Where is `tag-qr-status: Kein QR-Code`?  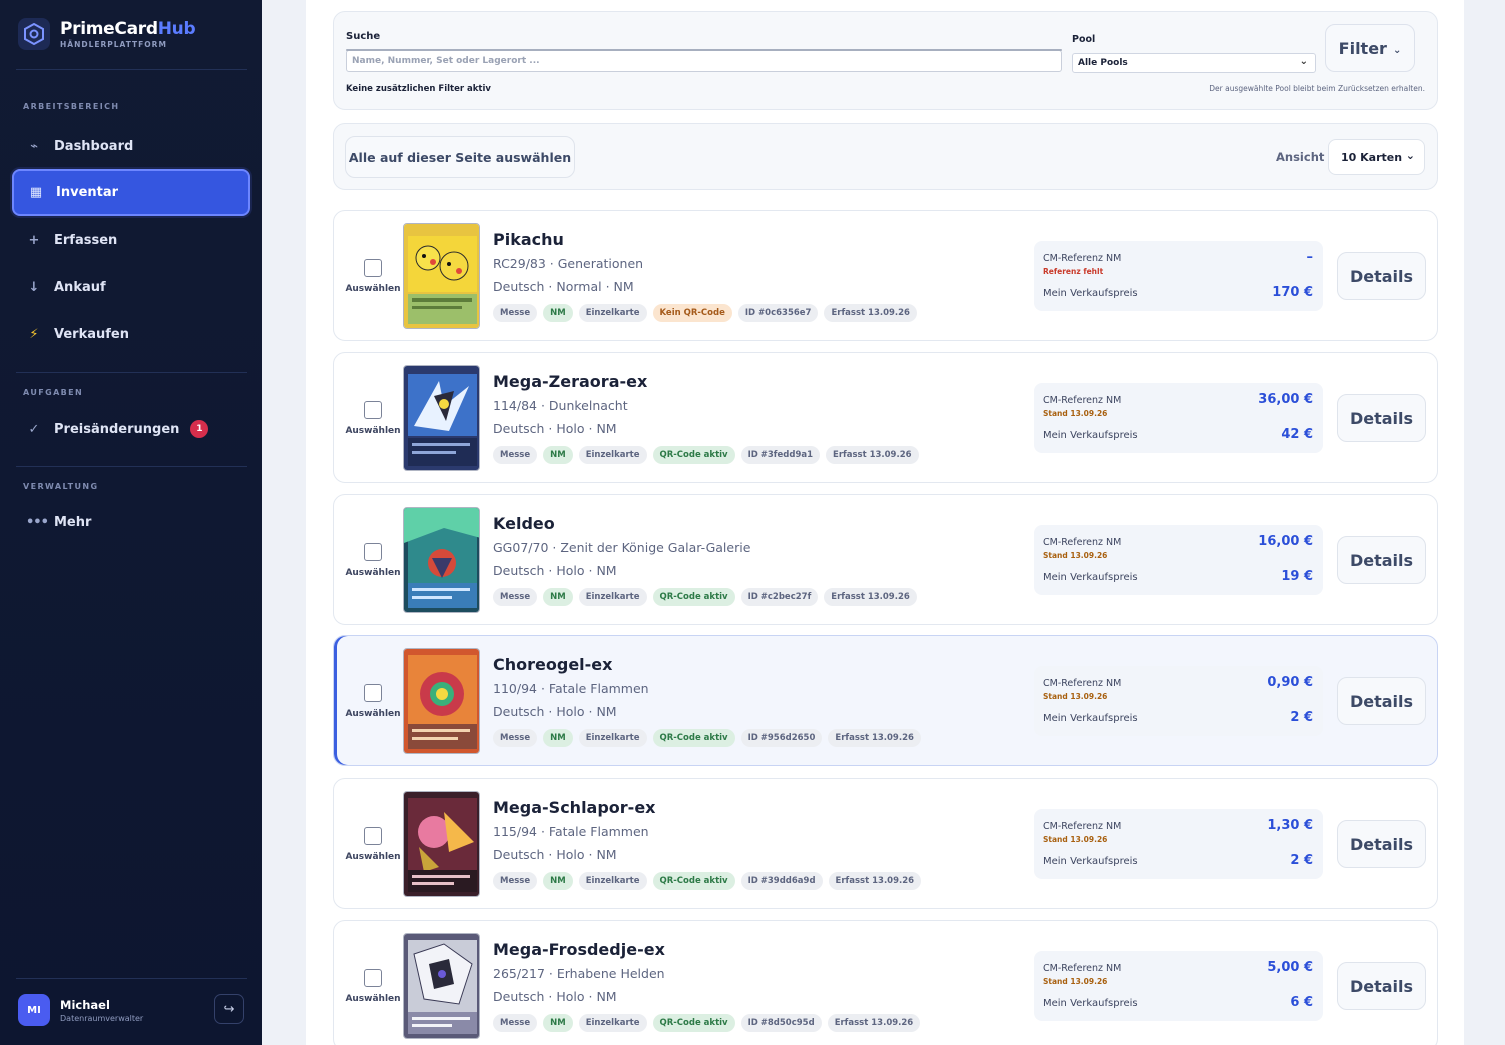
tag-qr-status: Kein QR-Code is located at coordinates (692, 313).